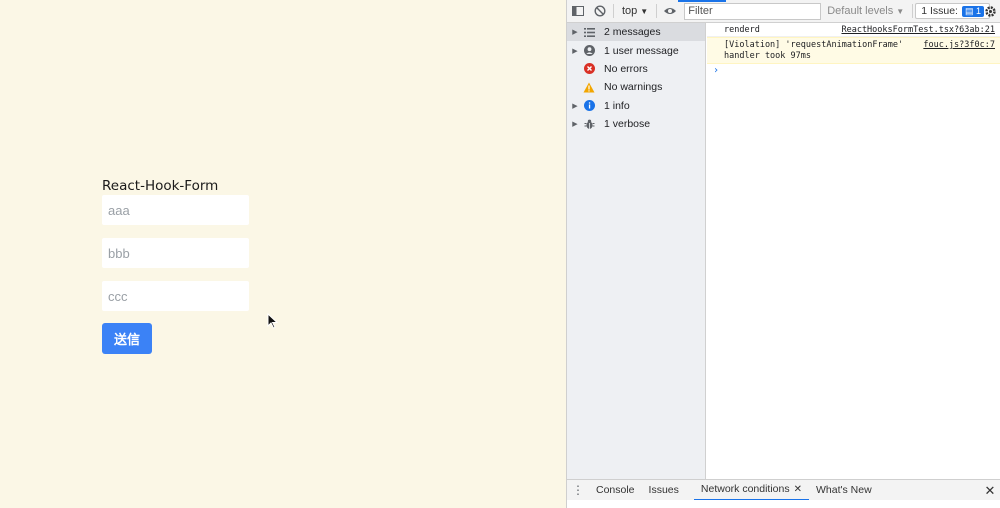 This screenshot has height=508, width=1000. I want to click on sidebar-item-label: No warnings, so click(633, 87).